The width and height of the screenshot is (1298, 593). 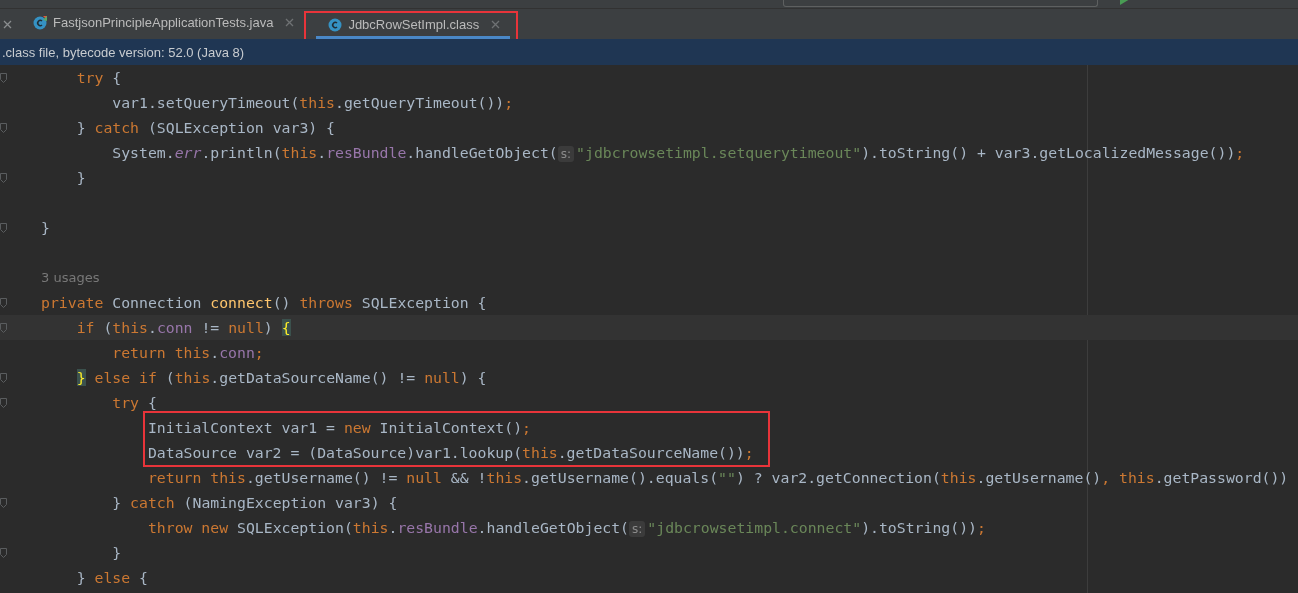 I want to click on code-line: throw new SQLException(this.resBundle.handleGetObject( s: "jdbcrowsetimpl.connect").toString());, so click(x=566, y=528).